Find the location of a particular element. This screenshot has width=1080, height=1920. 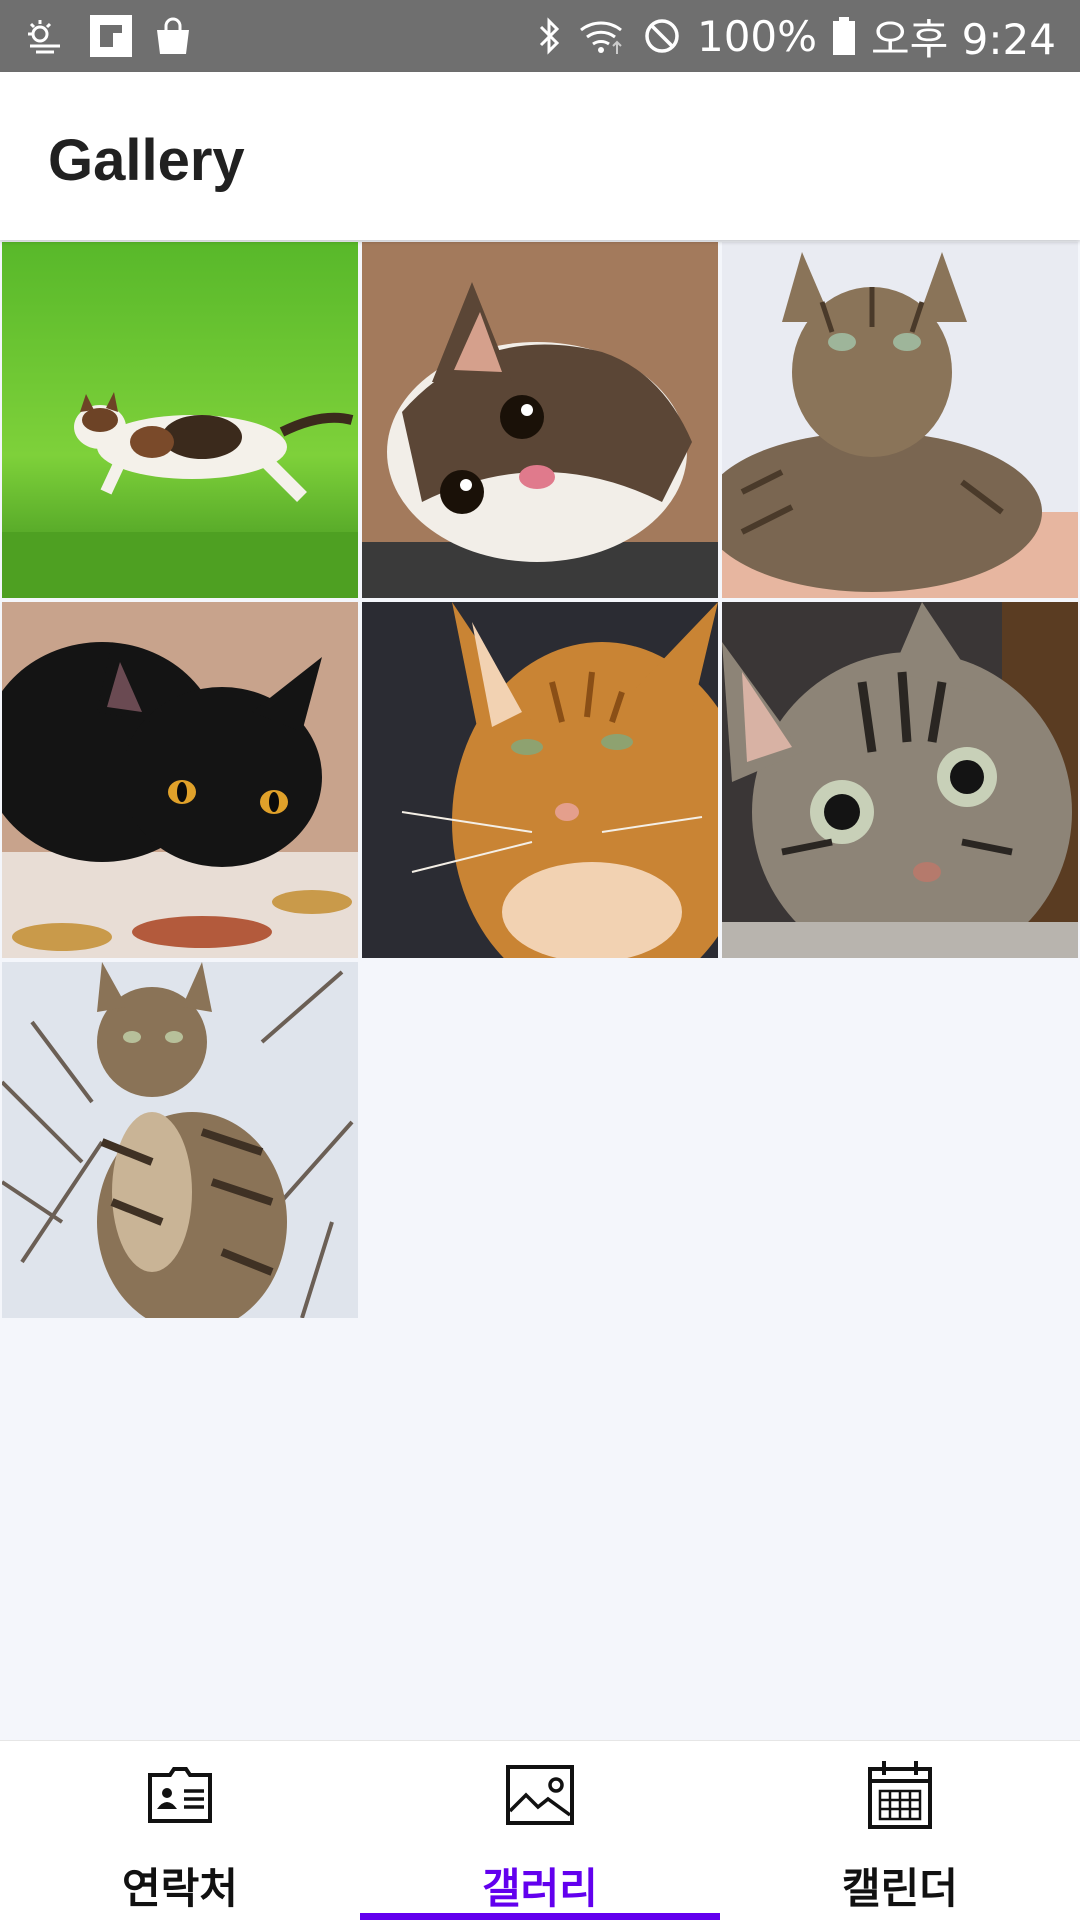

nav-item-contacts: 연락처 is located at coordinates (180, 1830).